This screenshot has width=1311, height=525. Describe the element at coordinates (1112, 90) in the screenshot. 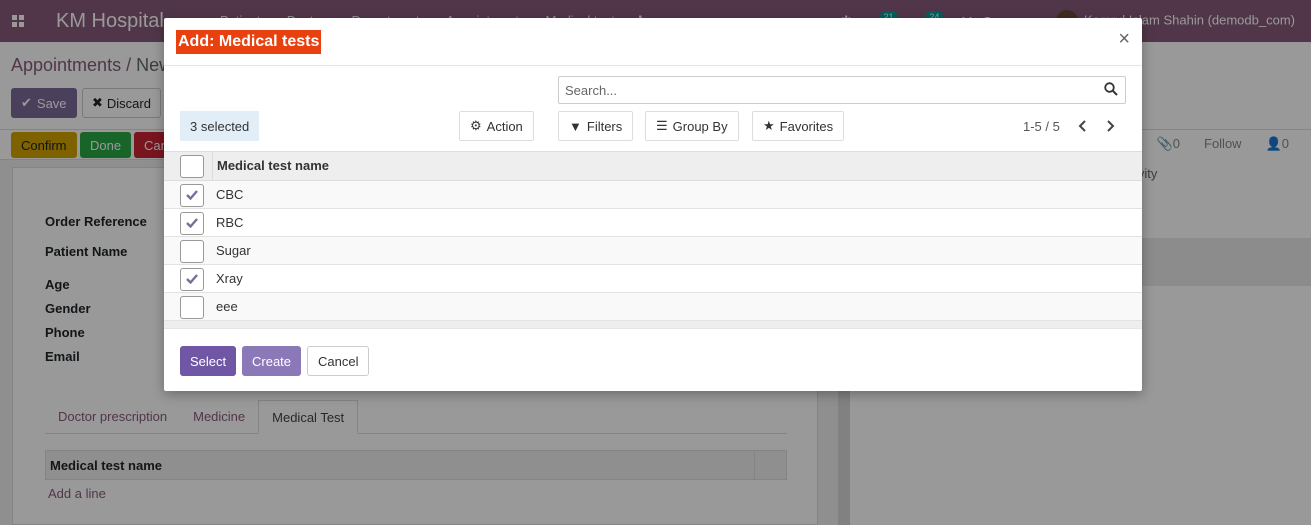

I see `search-icon` at that location.